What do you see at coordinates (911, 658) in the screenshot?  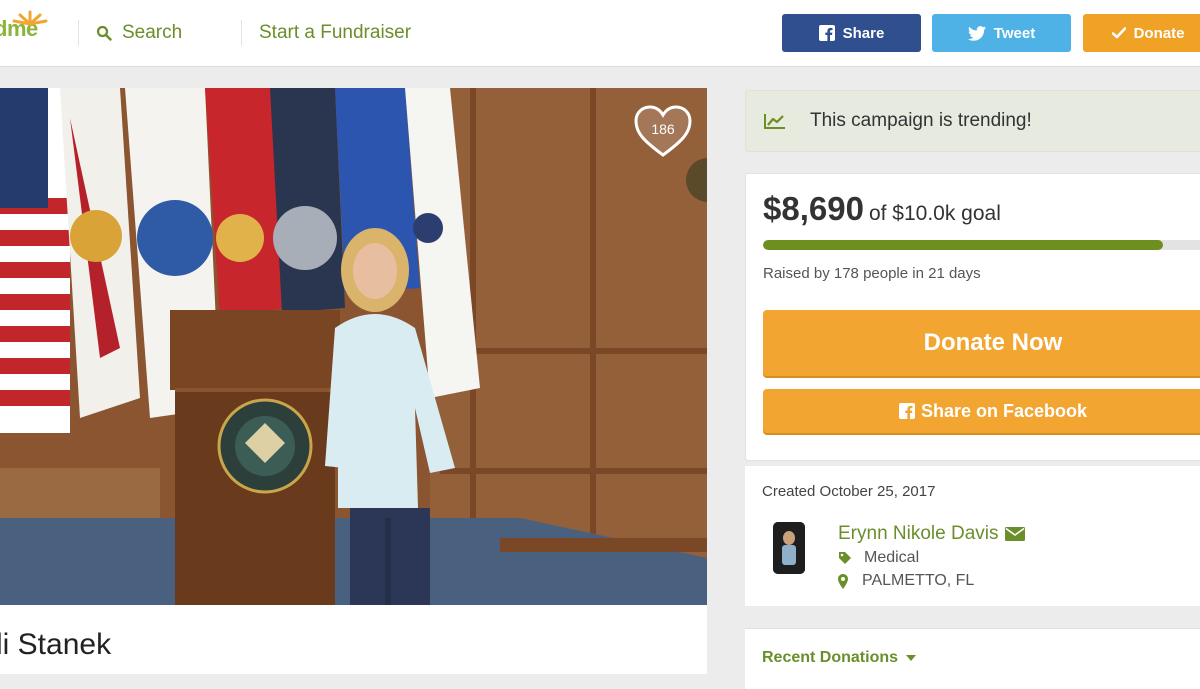 I see `caret-down-icon` at bounding box center [911, 658].